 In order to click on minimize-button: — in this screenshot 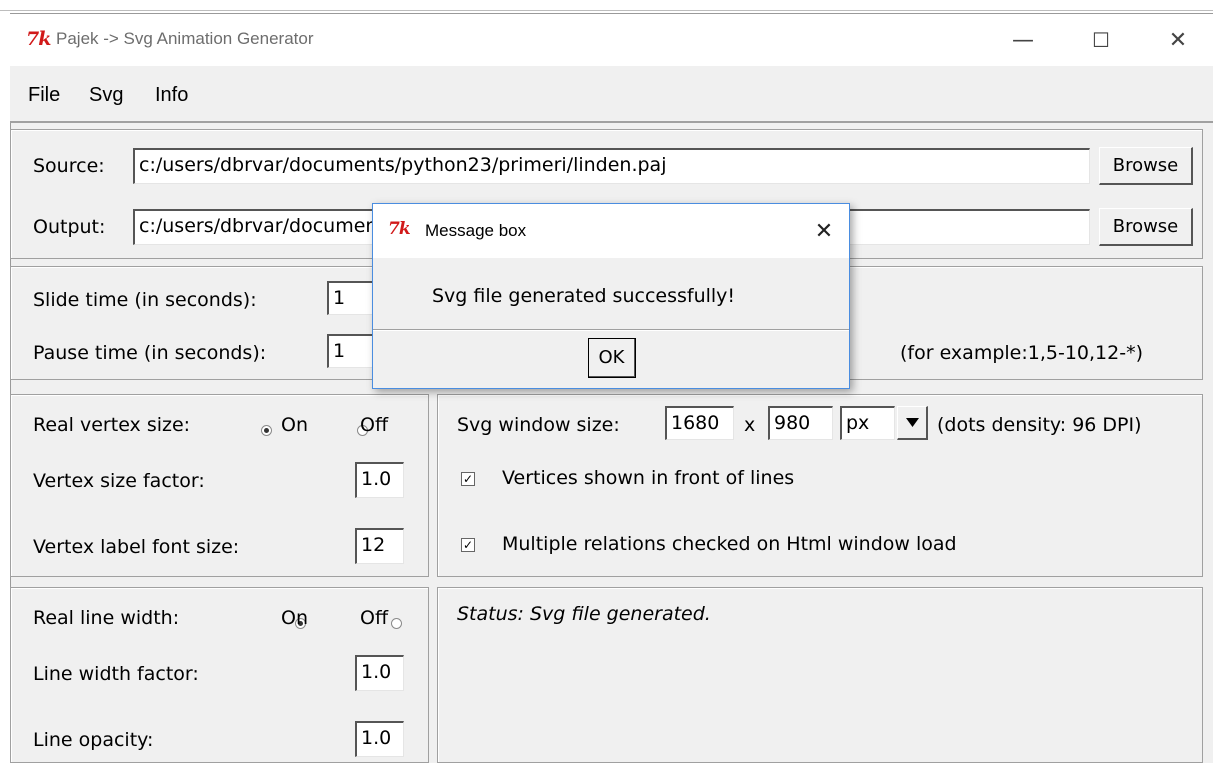, I will do `click(1023, 40)`.